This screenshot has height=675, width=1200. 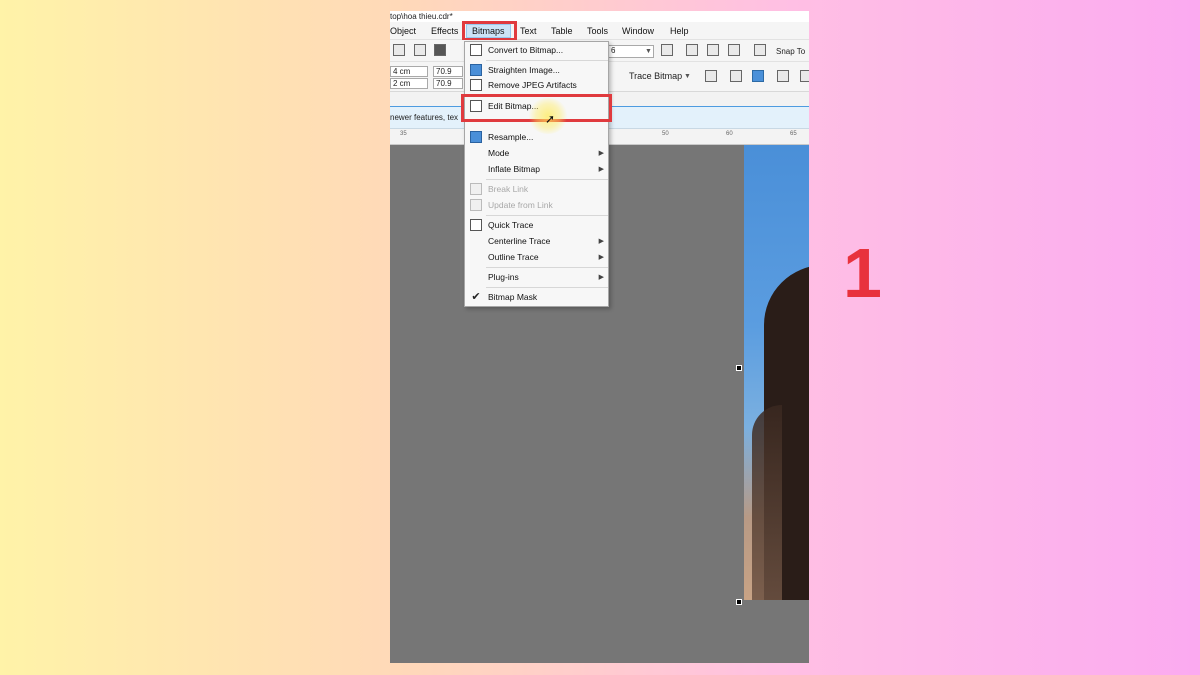 I want to click on ruler-tick-label: 35, so click(x=403, y=134).